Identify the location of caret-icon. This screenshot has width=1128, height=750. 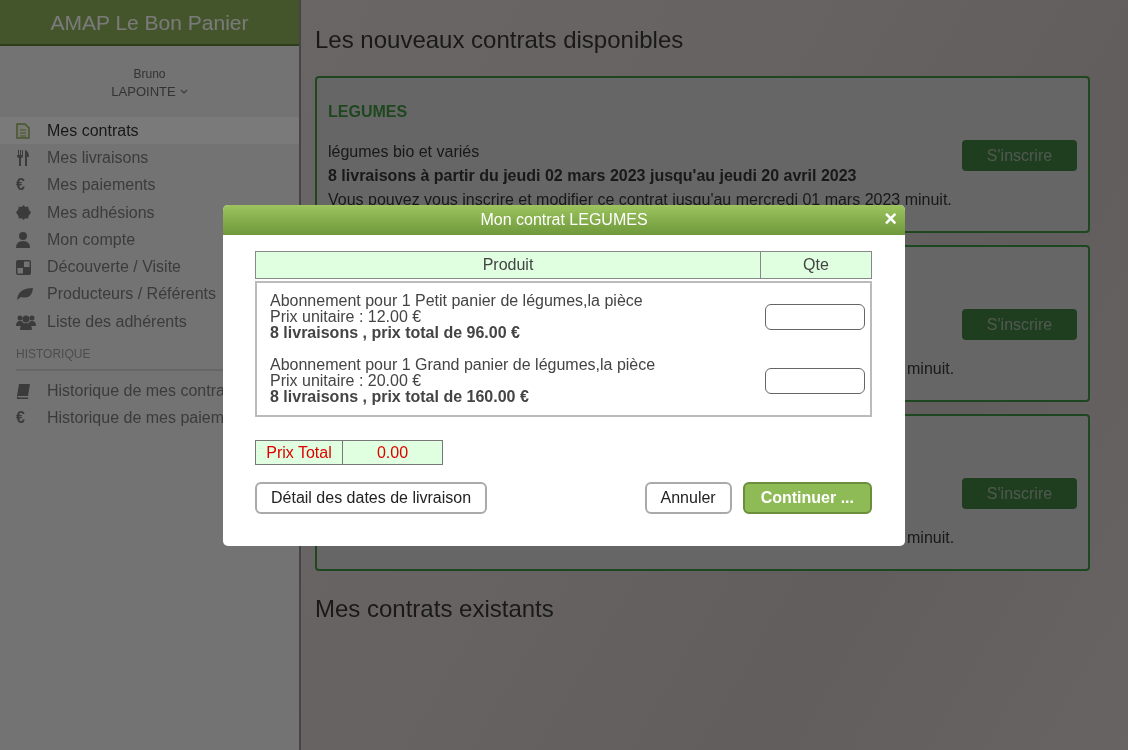
(183, 91).